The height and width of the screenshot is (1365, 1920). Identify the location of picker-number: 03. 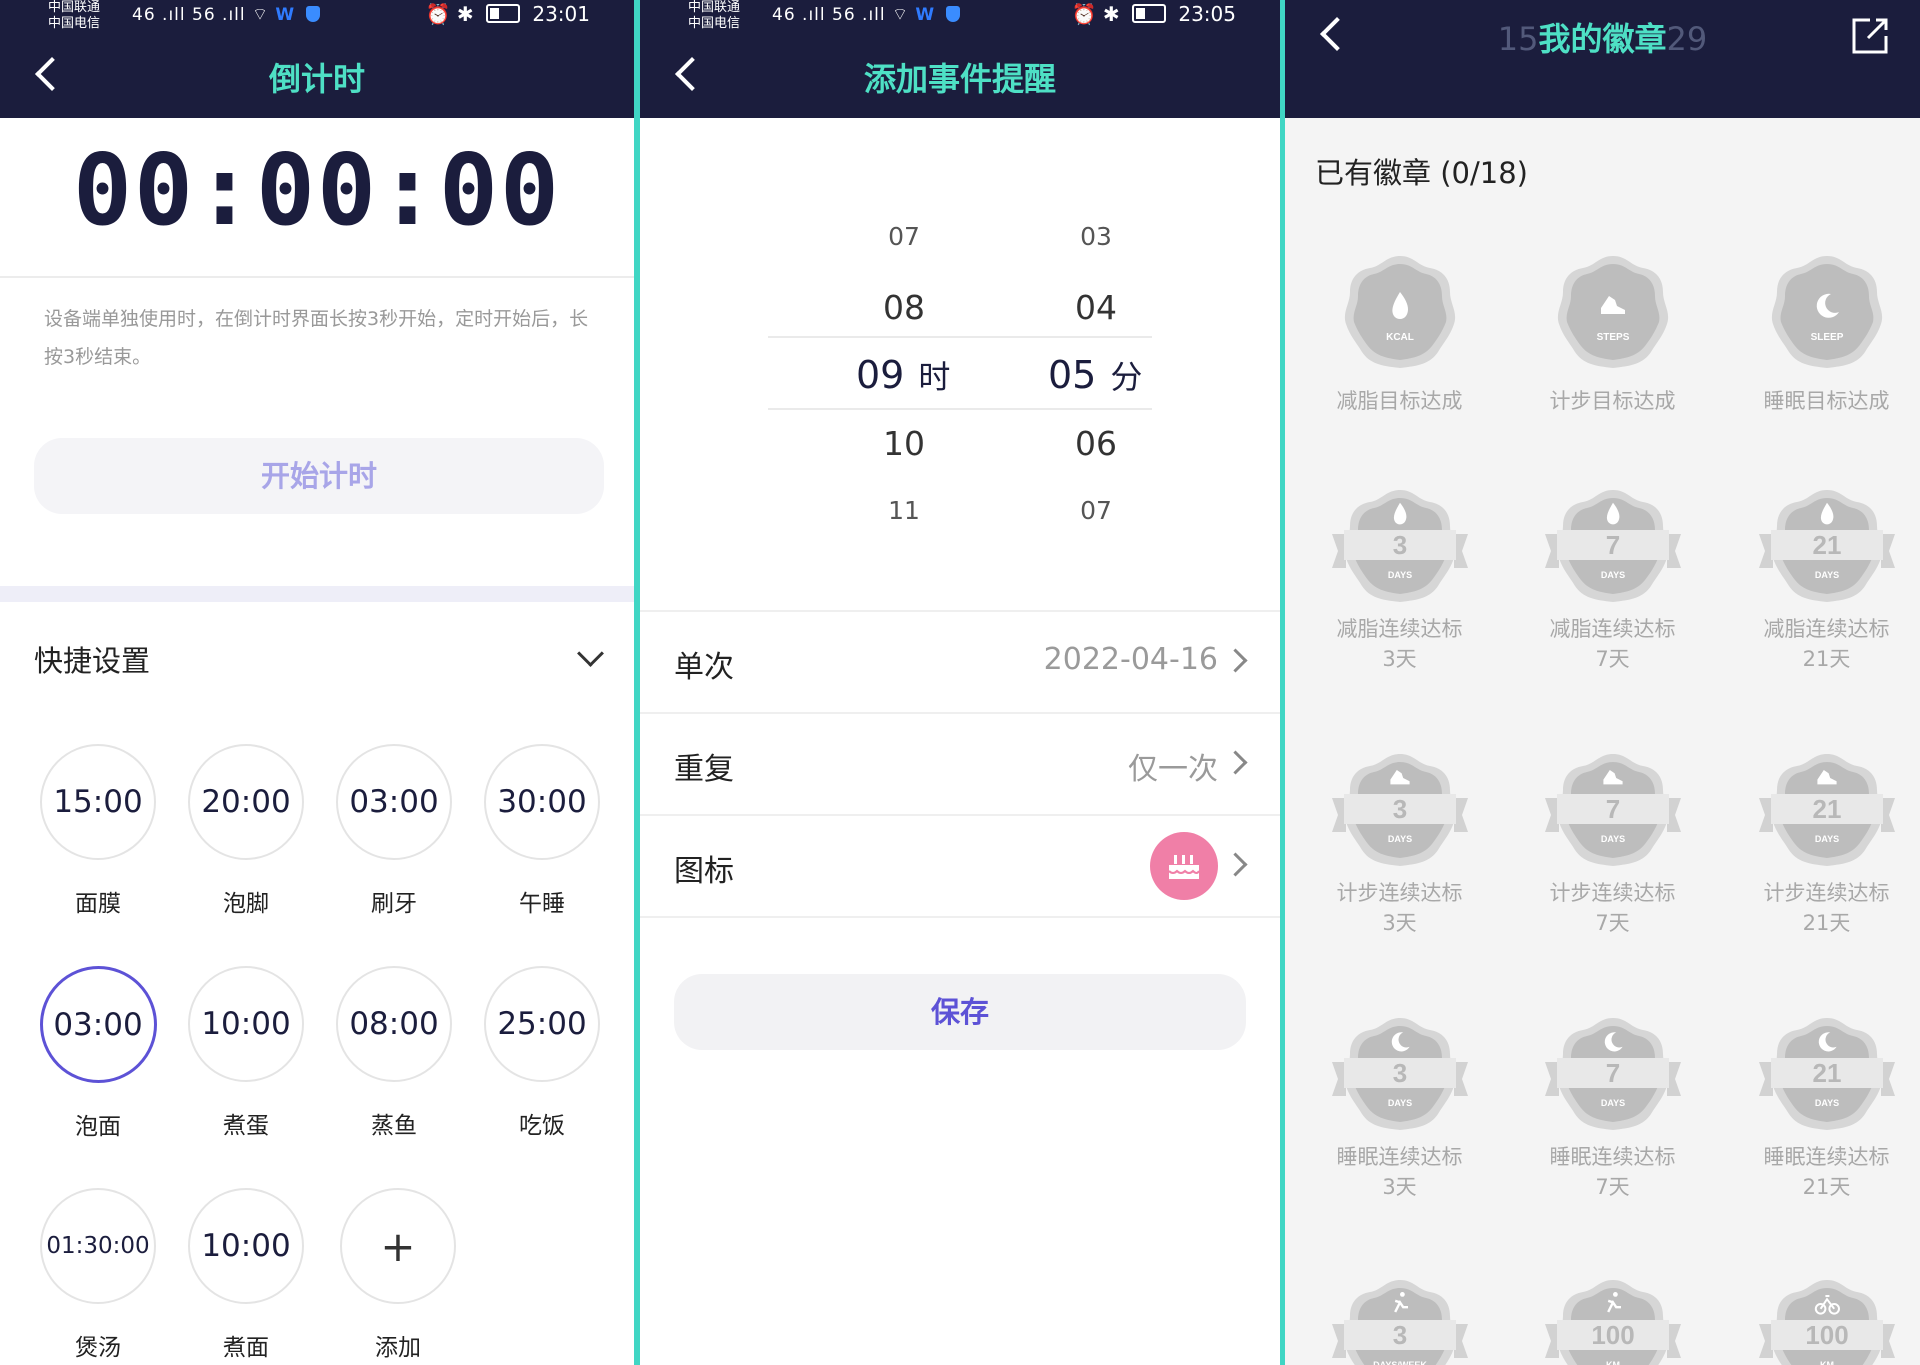
(1096, 236).